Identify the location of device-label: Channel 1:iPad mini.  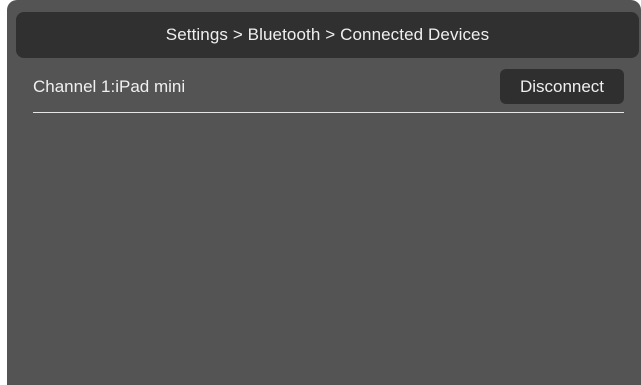
(109, 86).